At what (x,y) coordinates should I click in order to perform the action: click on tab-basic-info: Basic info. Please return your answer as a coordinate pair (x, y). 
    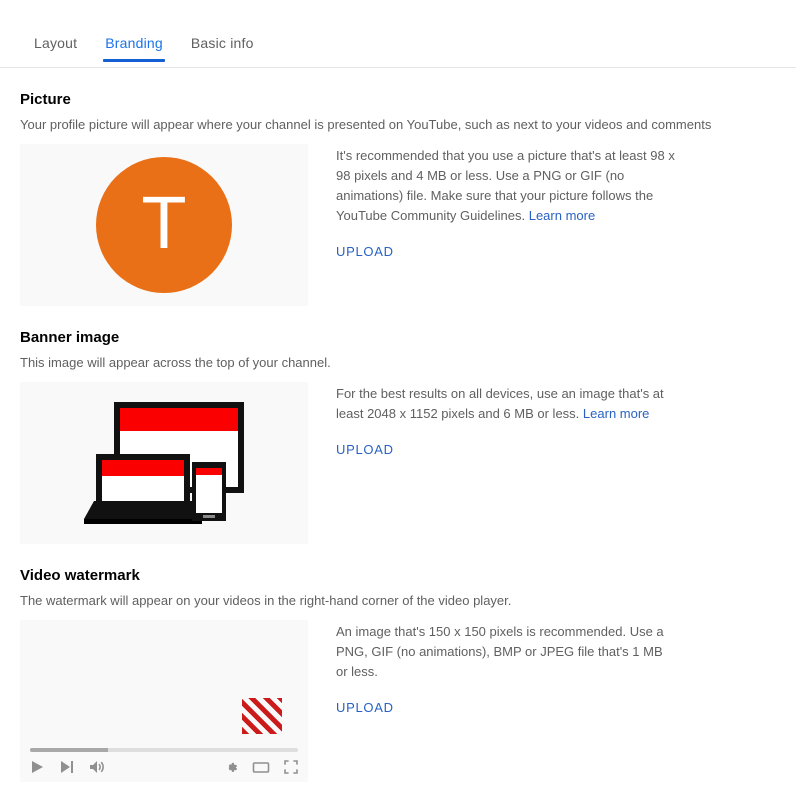
    Looking at the image, I should click on (222, 51).